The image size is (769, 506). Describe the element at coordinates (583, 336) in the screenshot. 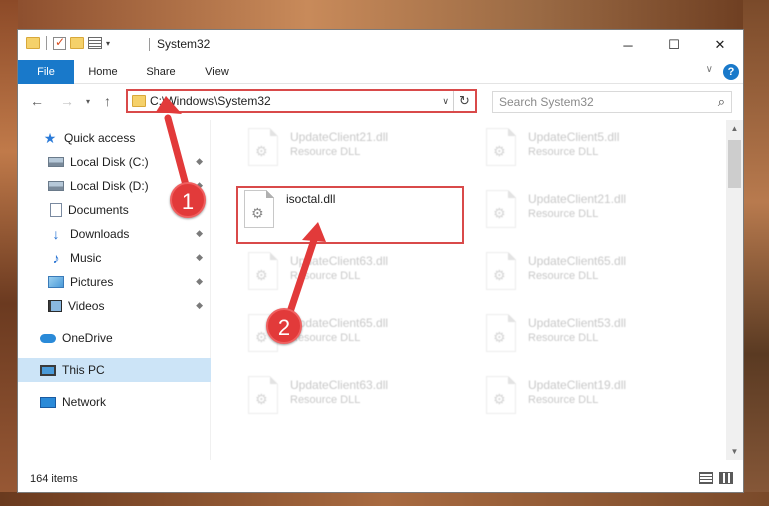

I see `file-item: UpdateClient53.dll Resource DLL` at that location.